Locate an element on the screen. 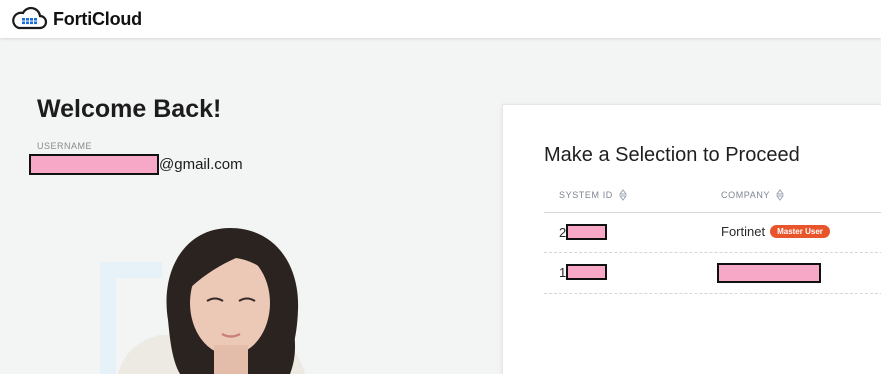  system-id-cell: 1 is located at coordinates (583, 272).